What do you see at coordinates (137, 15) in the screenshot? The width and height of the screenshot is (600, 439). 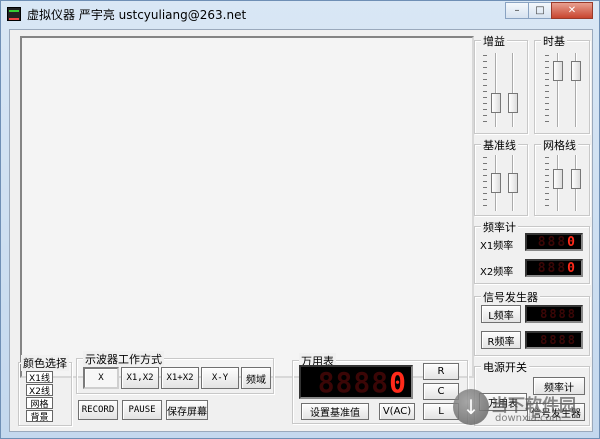 I see `window-title: 虚拟仪器 严宇亮 ustcyuliang@263.net` at bounding box center [137, 15].